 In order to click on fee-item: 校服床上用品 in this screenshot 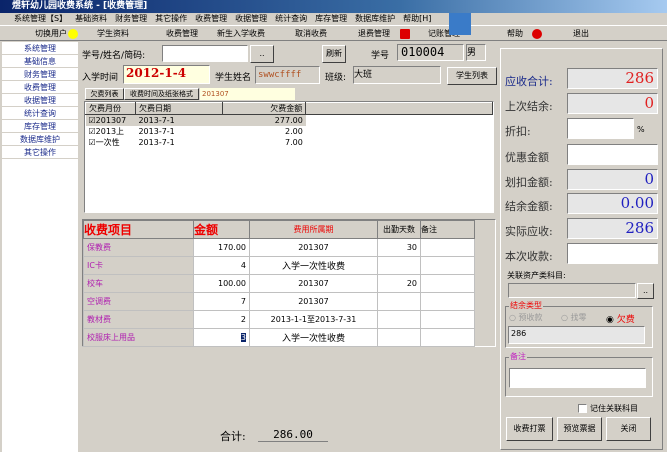, I will do `click(138, 337)`.